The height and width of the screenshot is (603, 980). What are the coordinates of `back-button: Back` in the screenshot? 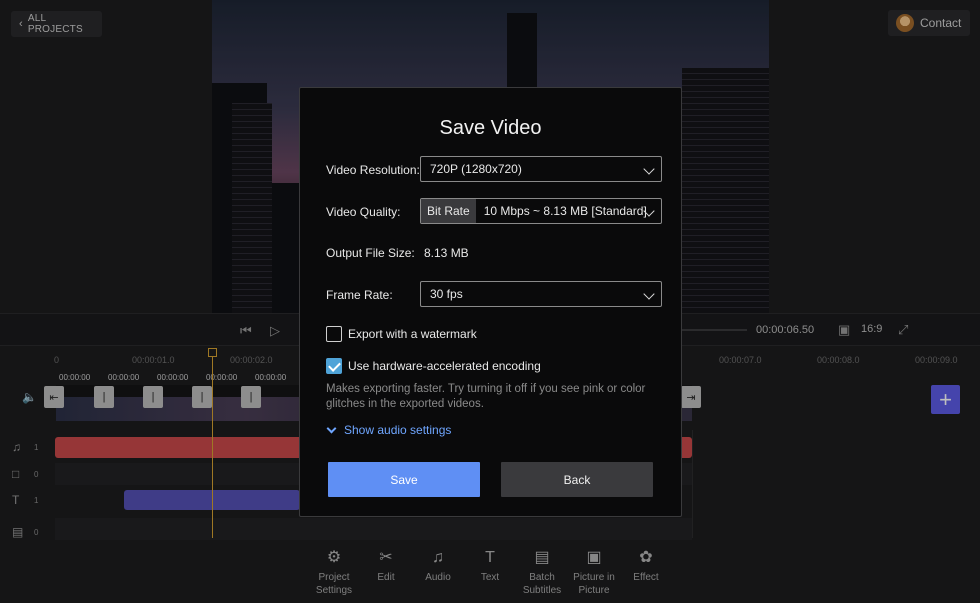 It's located at (577, 479).